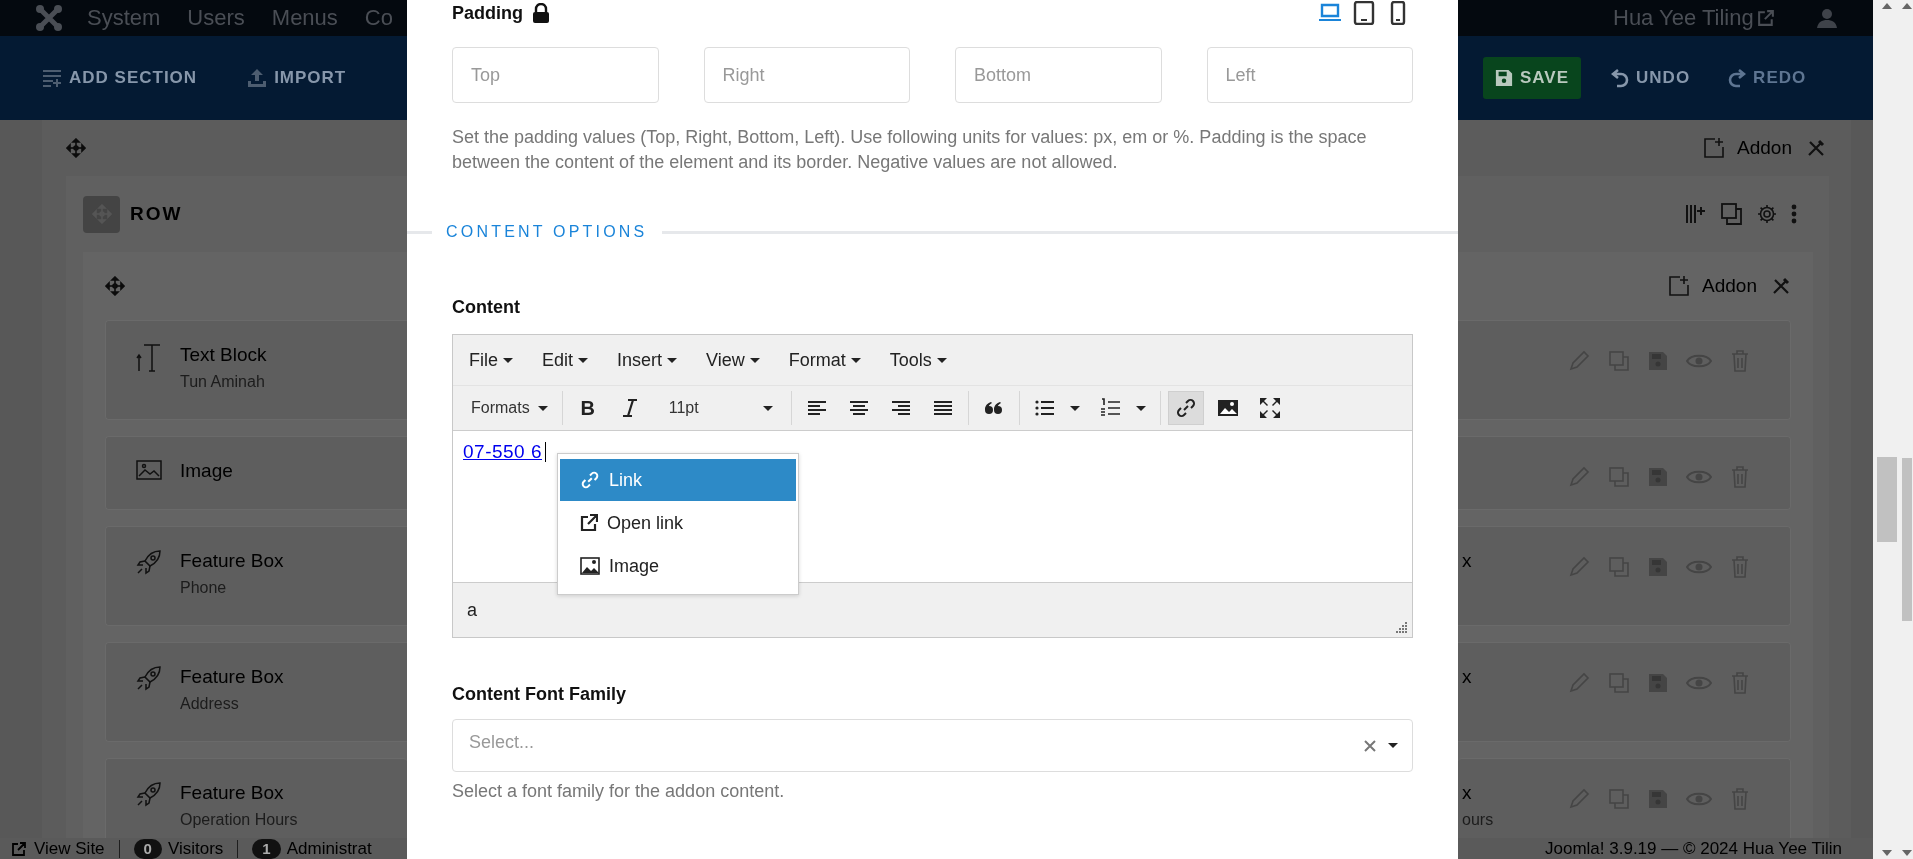  Describe the element at coordinates (204, 588) in the screenshot. I see `addon-subtitle: Phone` at that location.